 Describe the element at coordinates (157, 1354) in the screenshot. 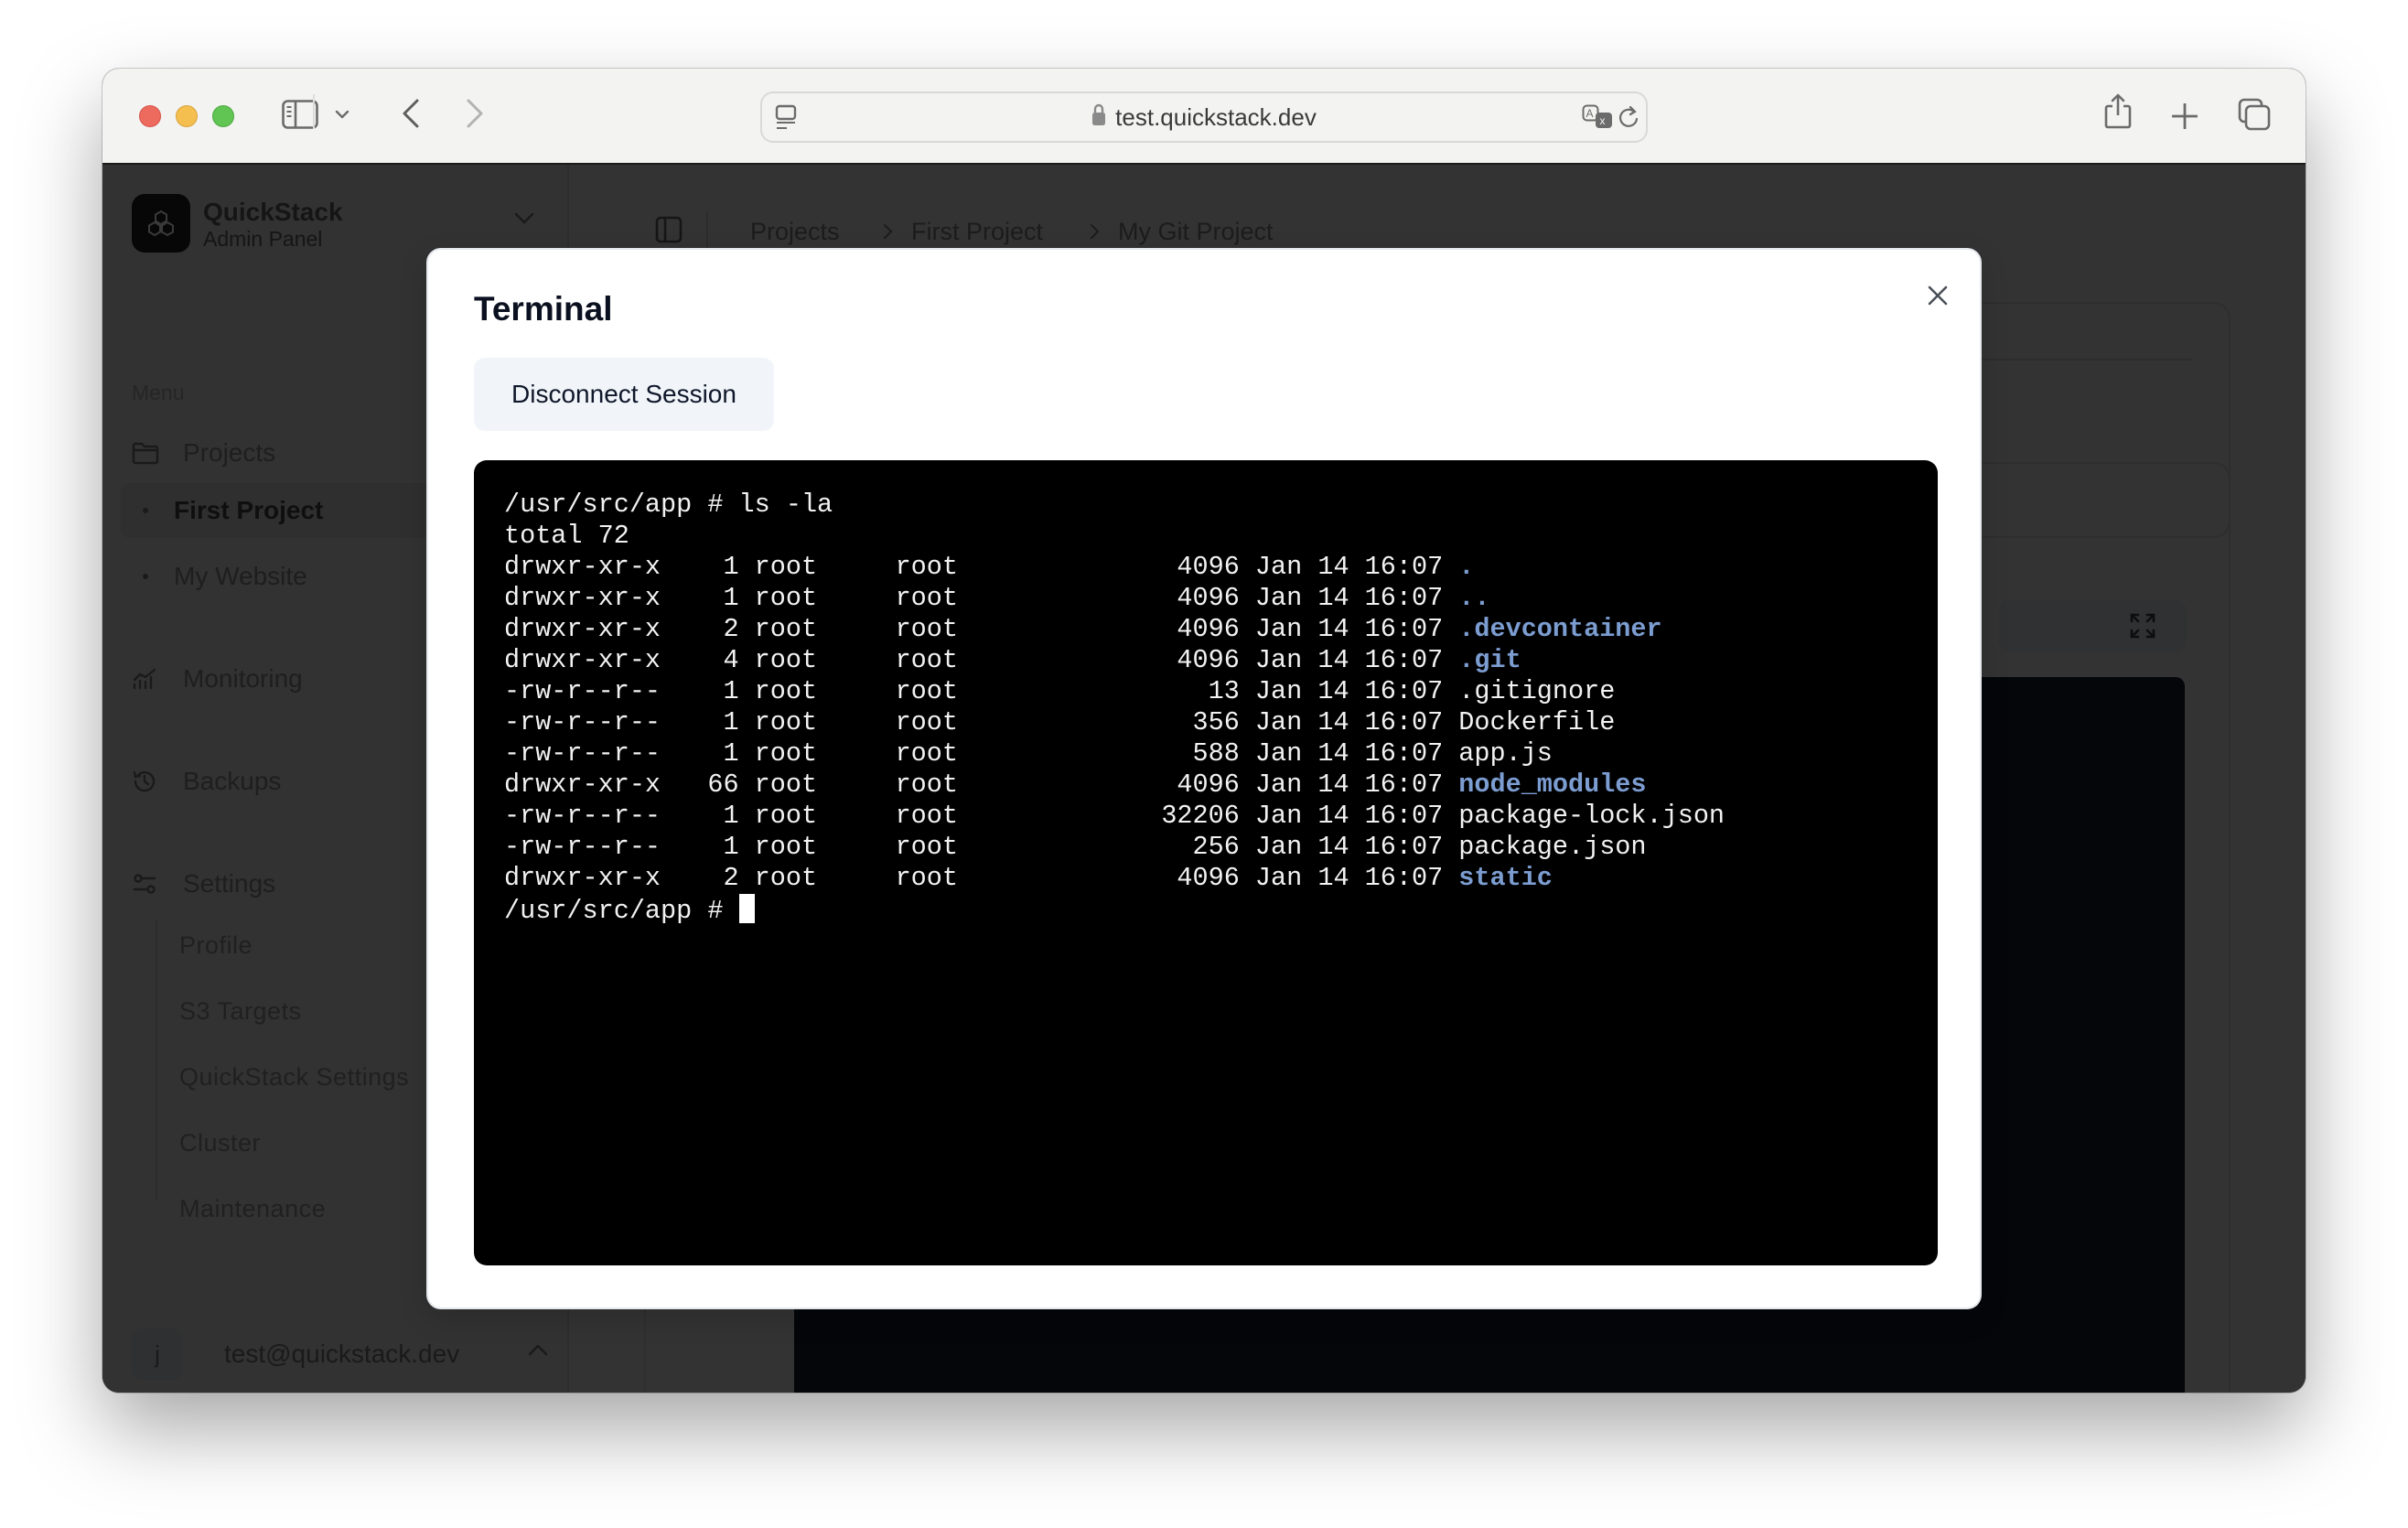

I see `avatar: j` at that location.